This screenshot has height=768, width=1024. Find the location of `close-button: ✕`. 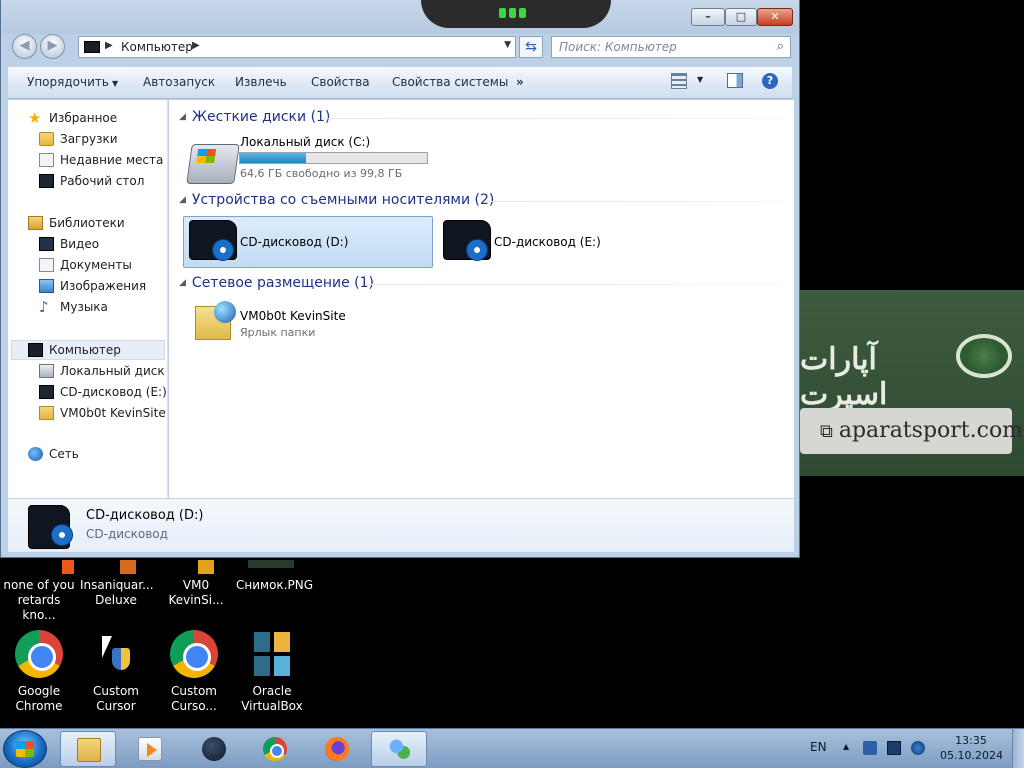

close-button: ✕ is located at coordinates (775, 17).